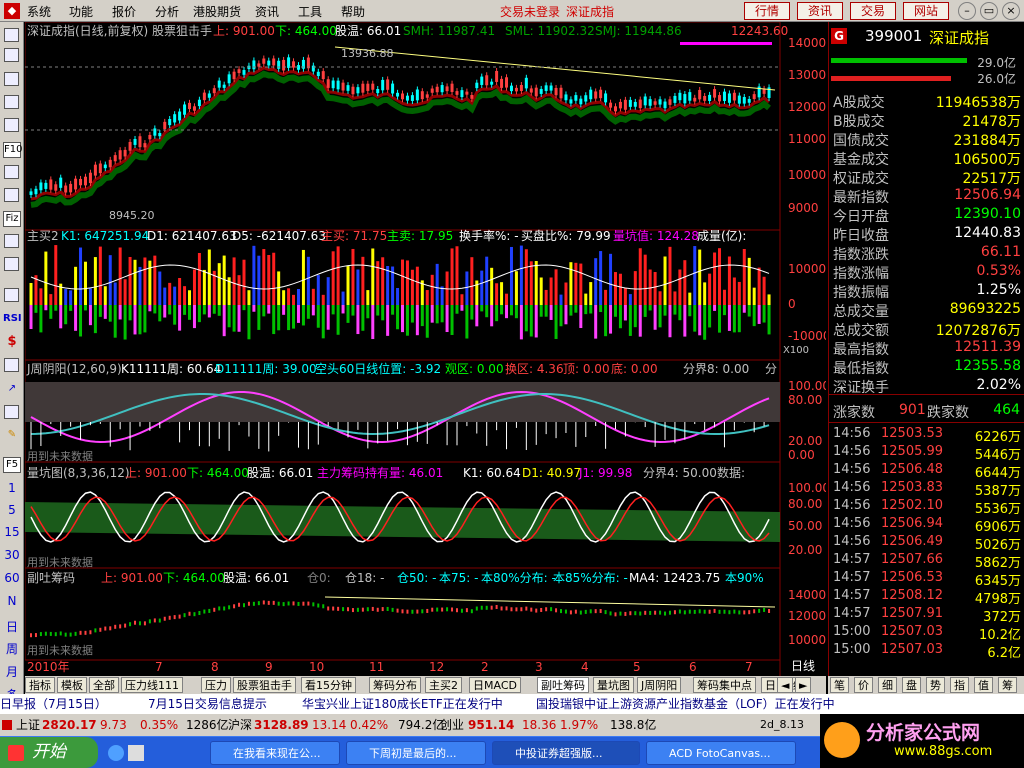 Image resolution: width=1024 pixels, height=768 pixels. Describe the element at coordinates (12, 150) in the screenshot. I see `f10-button: F10` at that location.